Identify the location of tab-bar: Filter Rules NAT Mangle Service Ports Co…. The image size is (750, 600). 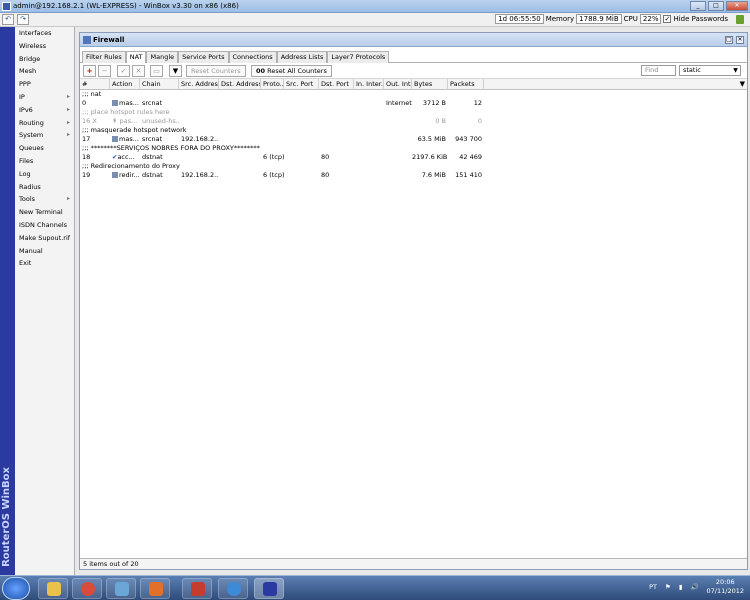
(413, 57).